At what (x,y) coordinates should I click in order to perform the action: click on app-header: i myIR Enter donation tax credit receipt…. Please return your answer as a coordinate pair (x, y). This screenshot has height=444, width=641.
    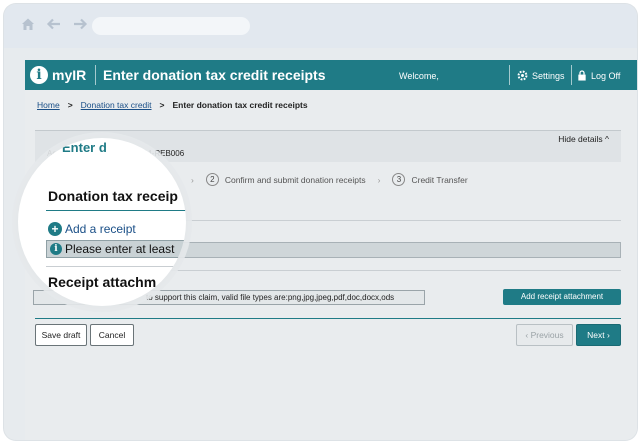
    Looking at the image, I should click on (331, 75).